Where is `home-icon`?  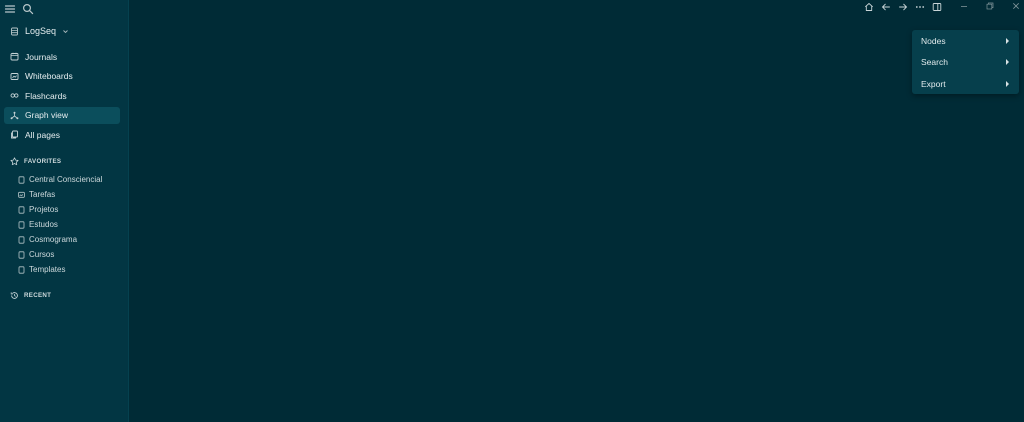 home-icon is located at coordinates (869, 7).